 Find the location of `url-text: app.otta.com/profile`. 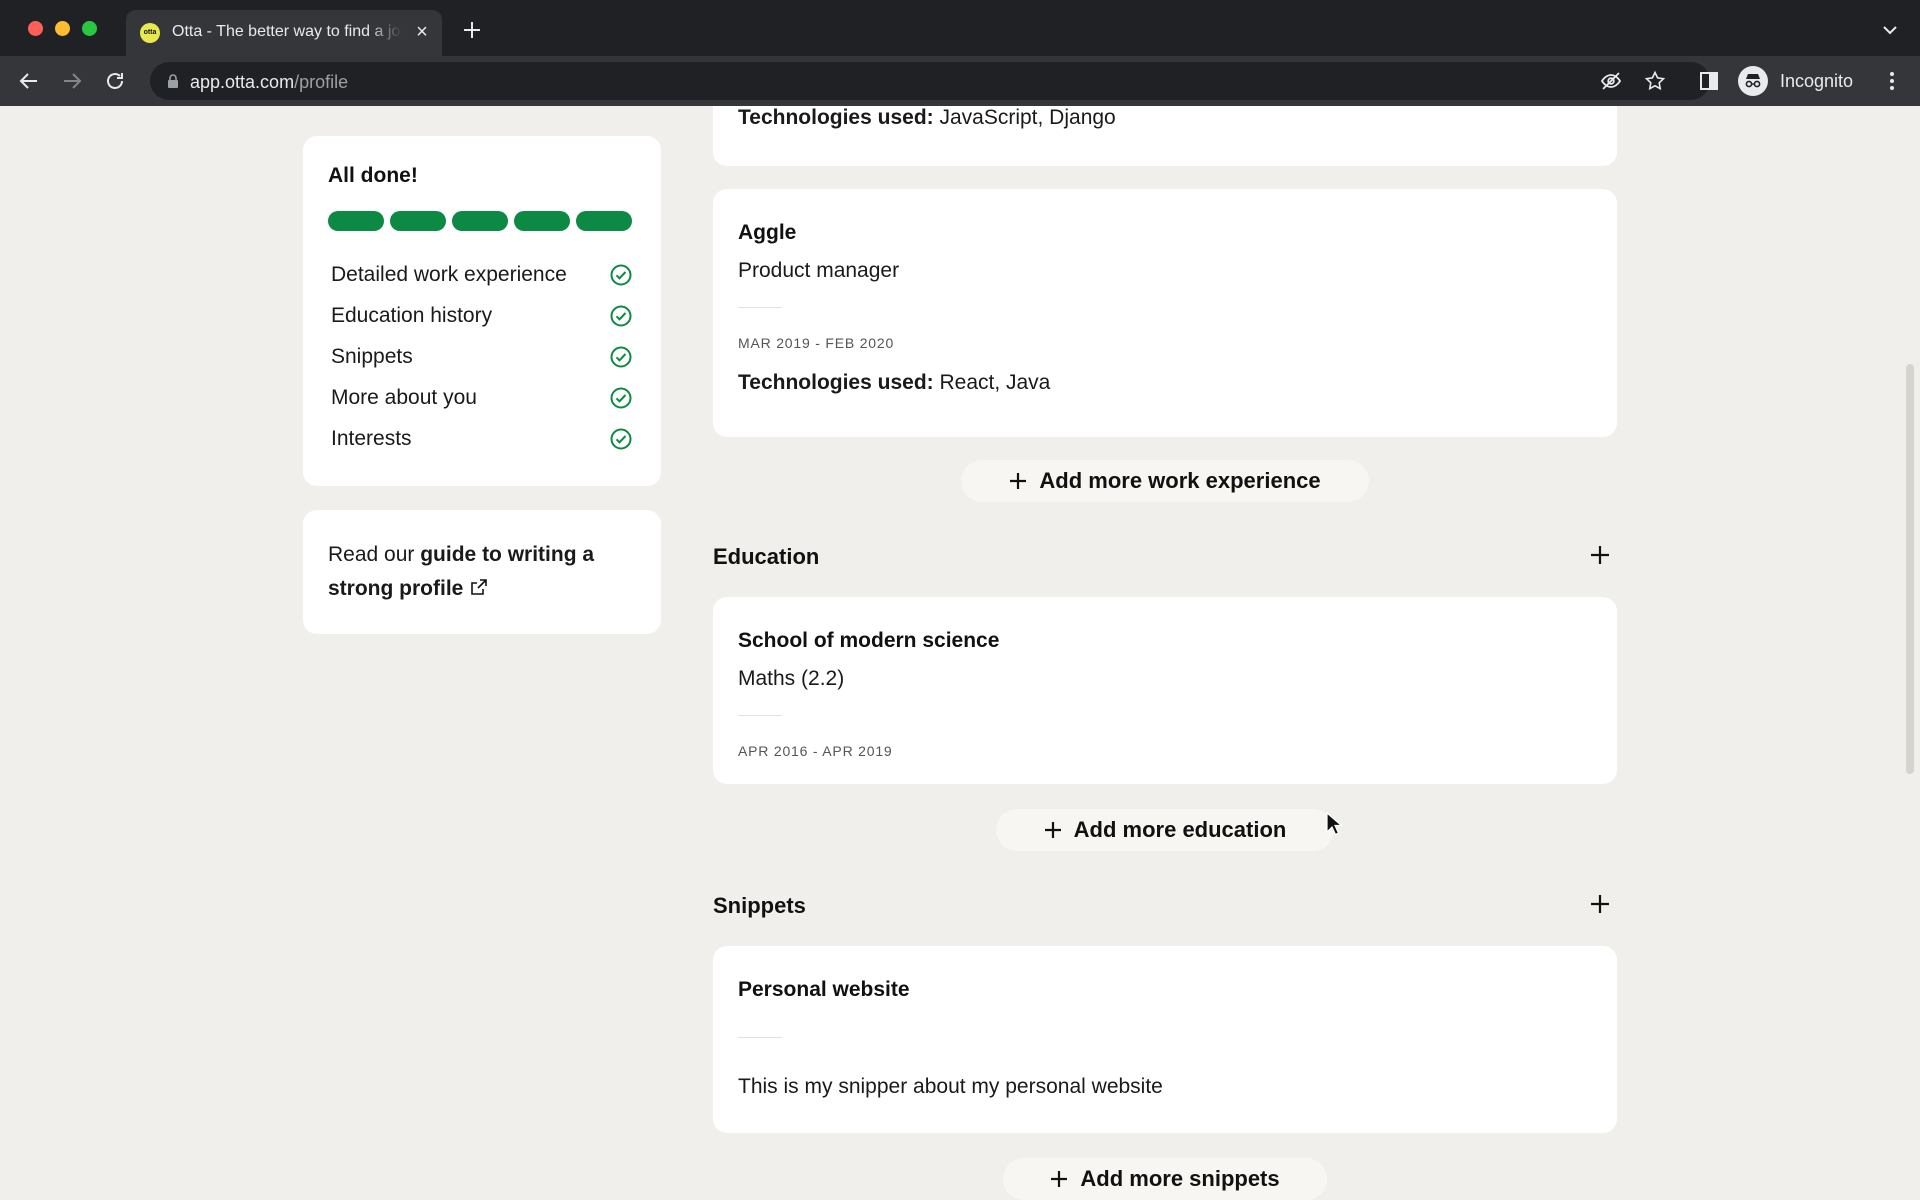

url-text: app.otta.com/profile is located at coordinates (269, 82).